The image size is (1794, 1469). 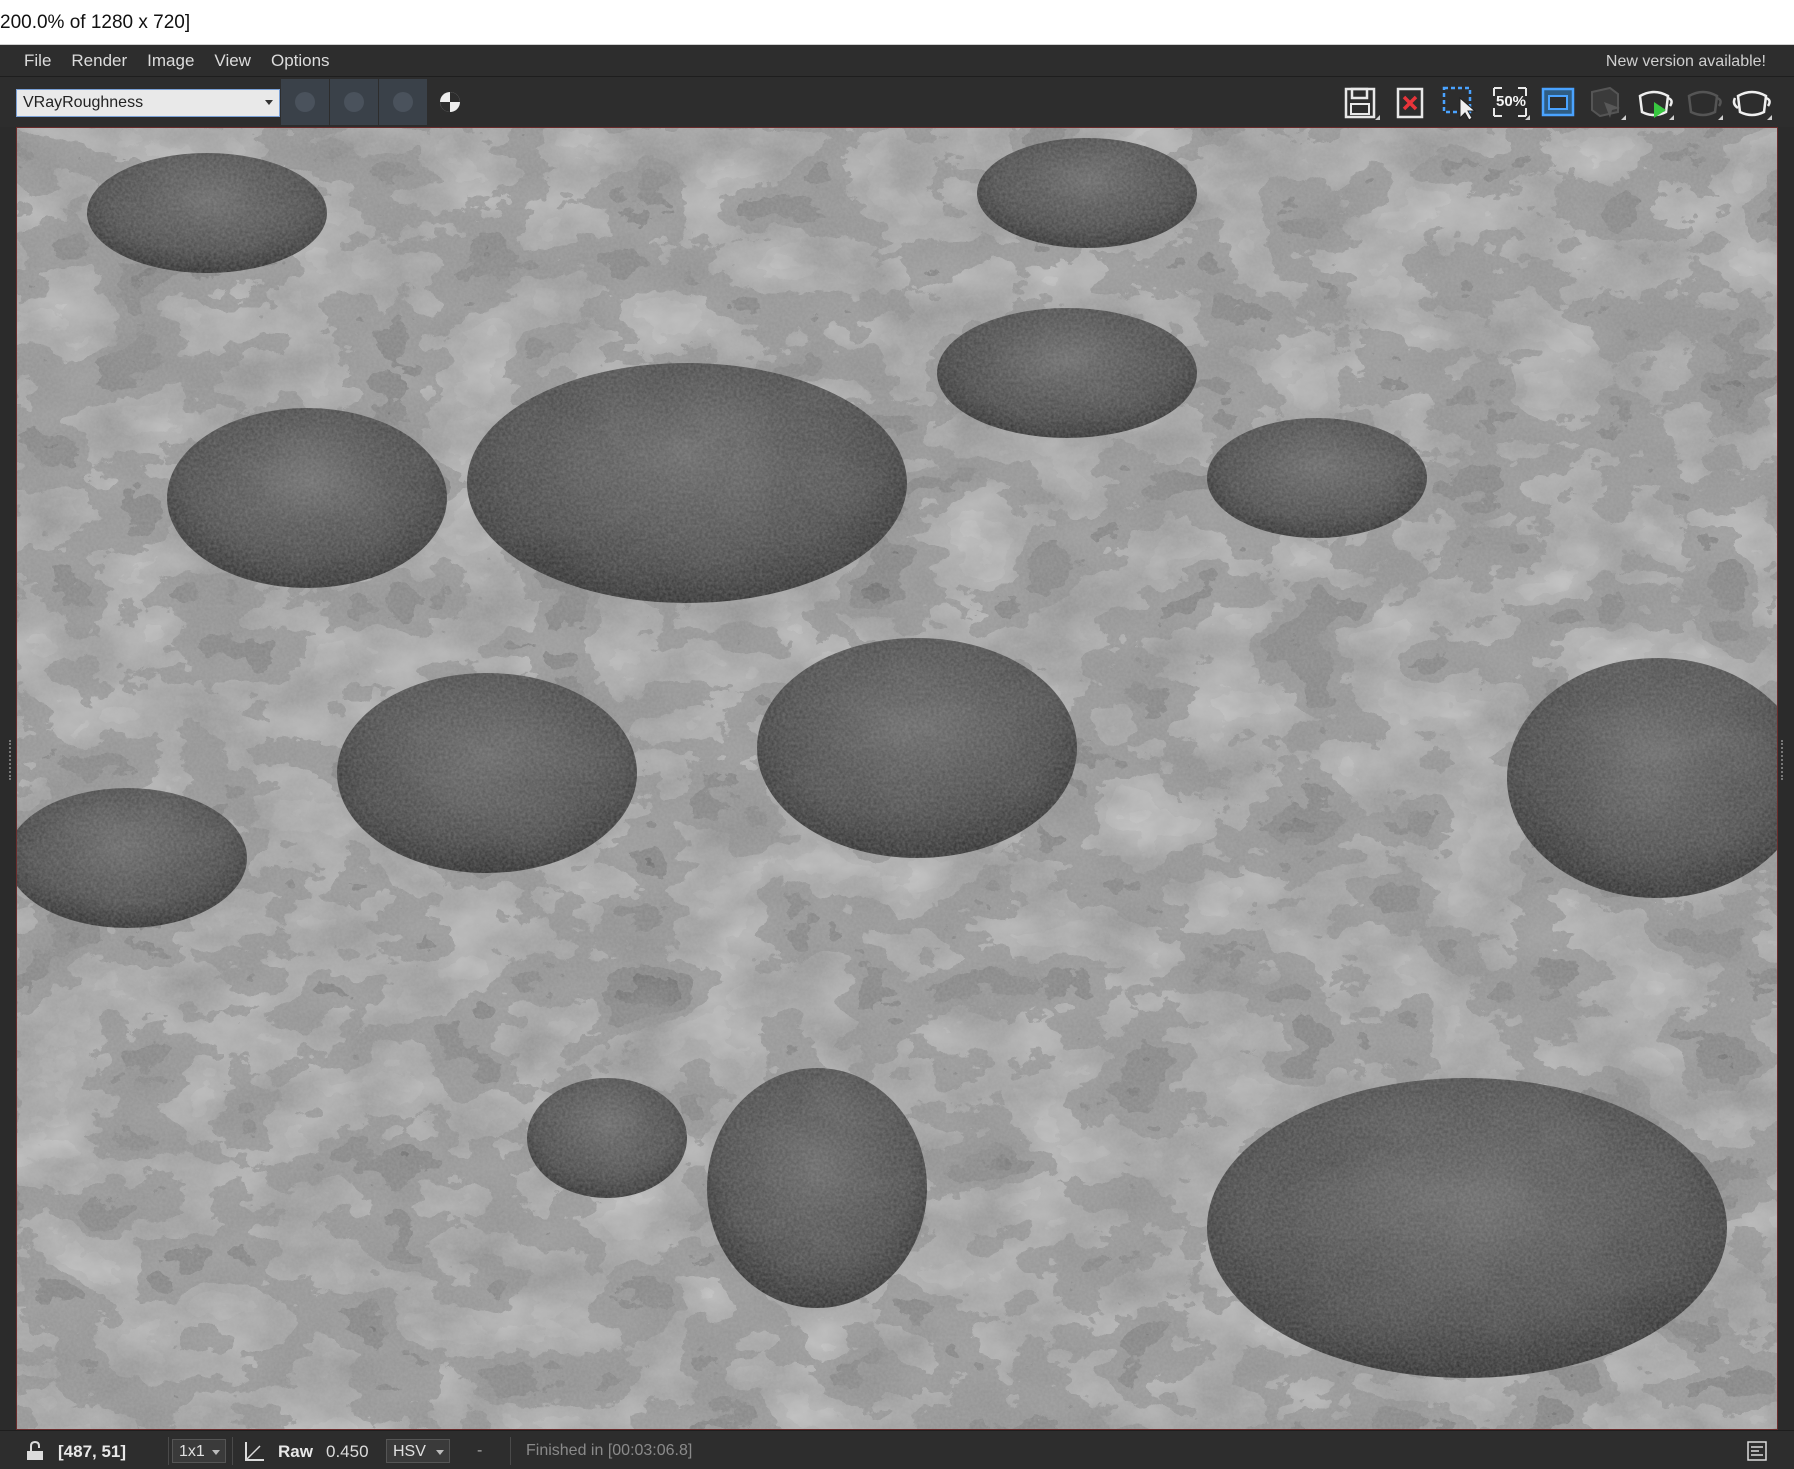 I want to click on green-channel-icon, so click(x=354, y=102).